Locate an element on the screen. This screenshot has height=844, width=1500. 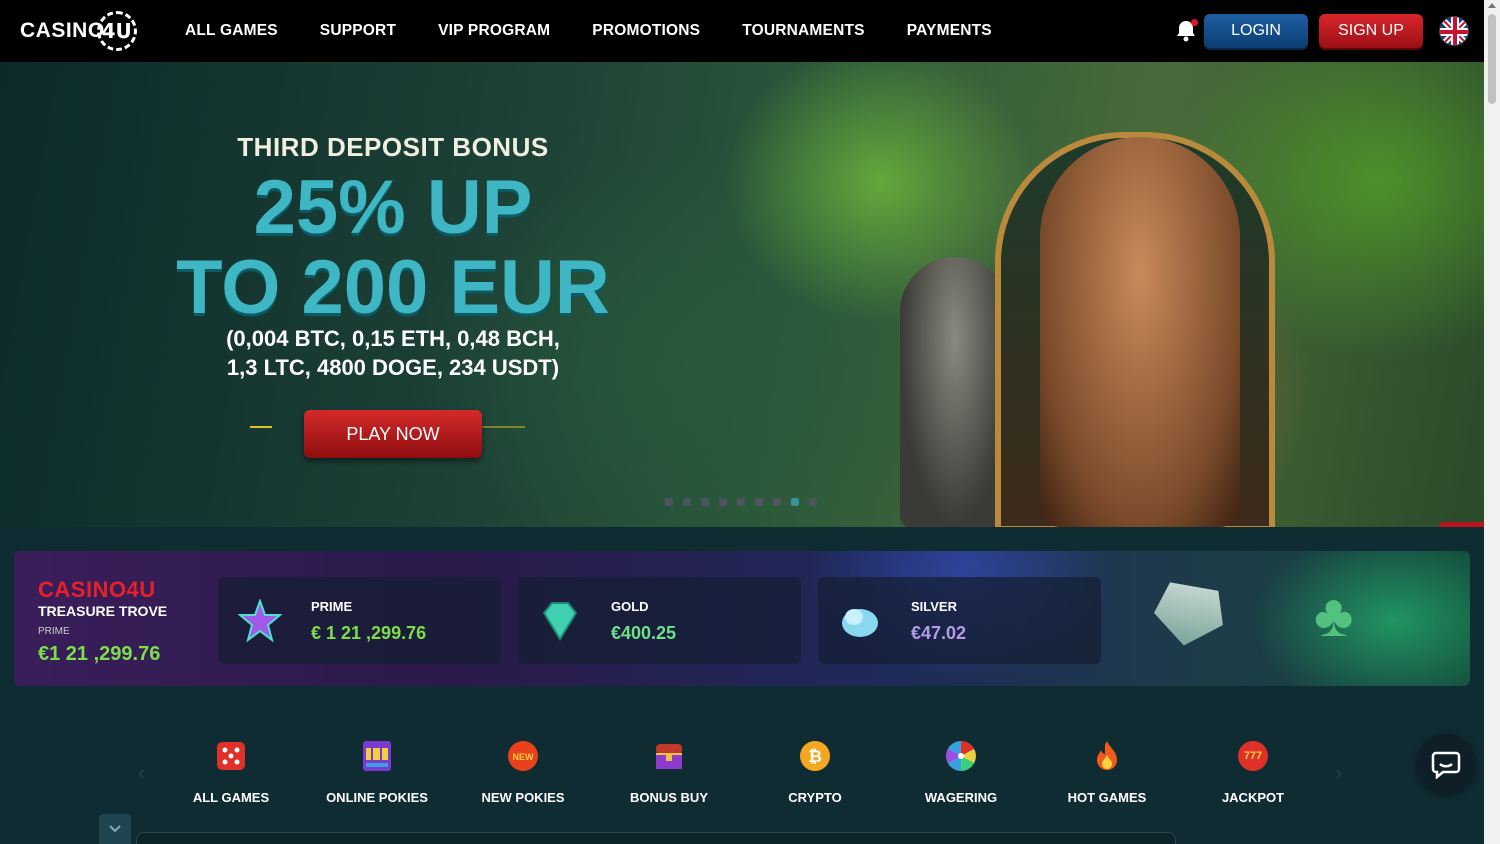
category-label: CRYPTO is located at coordinates (815, 797).